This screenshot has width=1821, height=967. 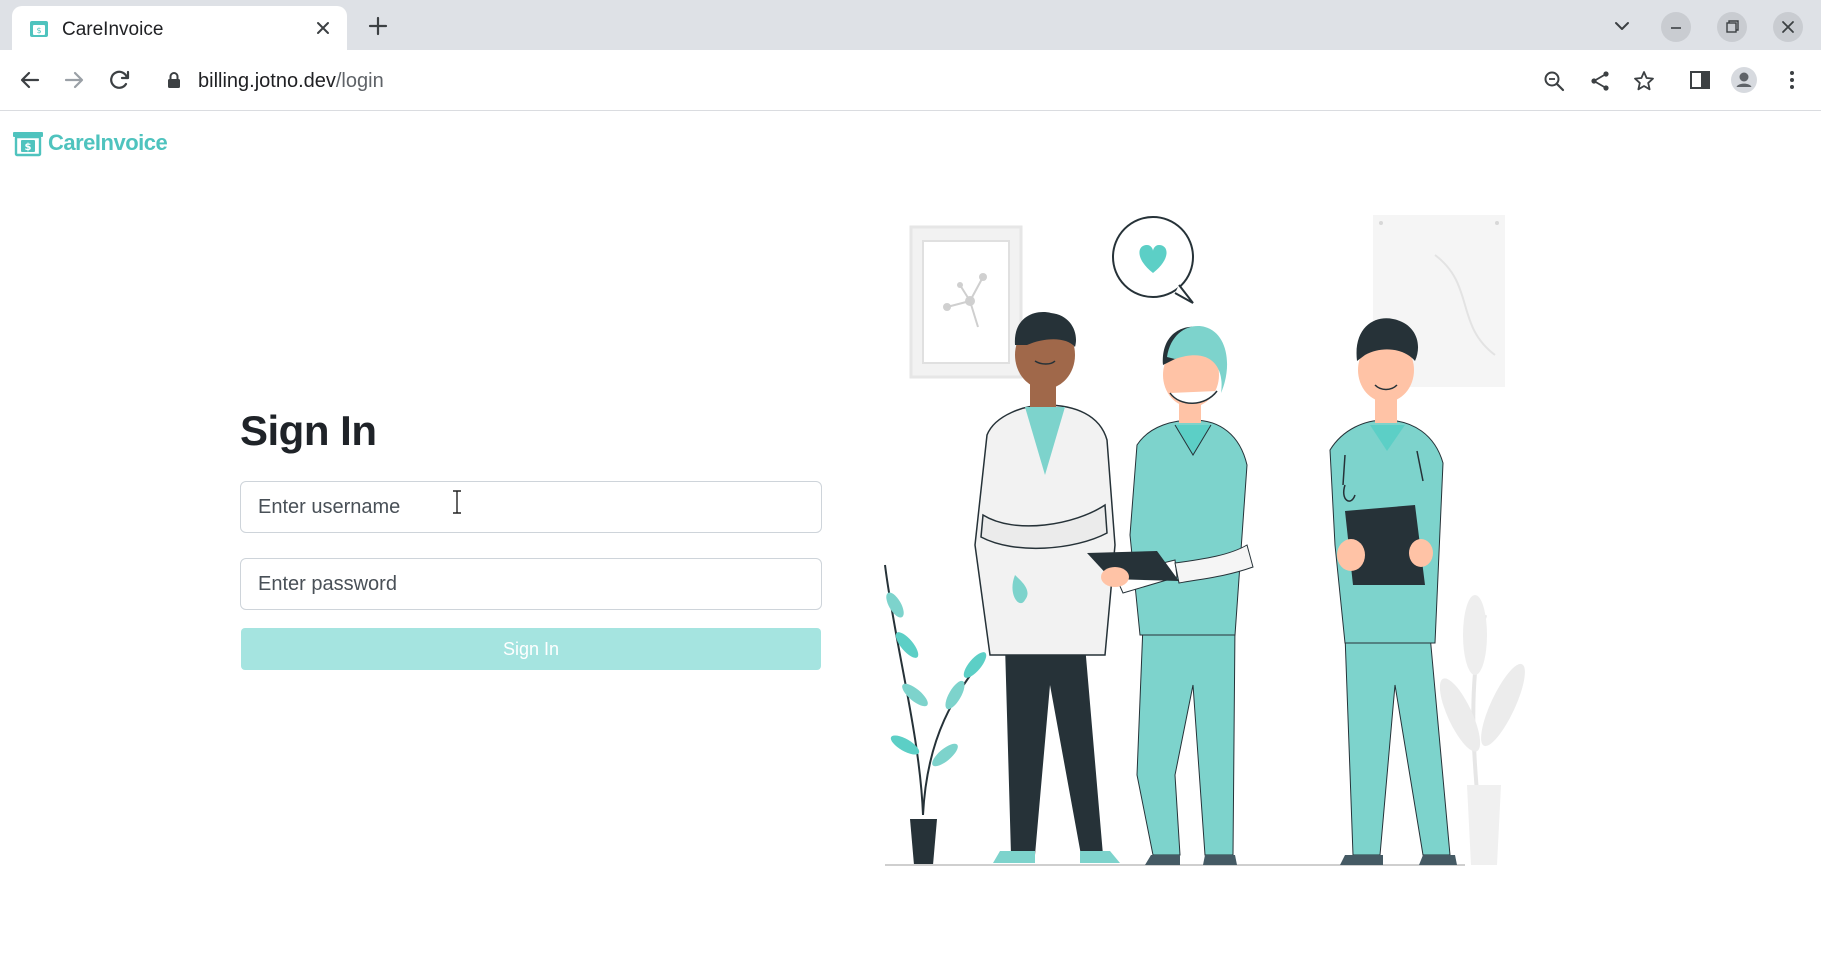 I want to click on restore-button, so click(x=1732, y=27).